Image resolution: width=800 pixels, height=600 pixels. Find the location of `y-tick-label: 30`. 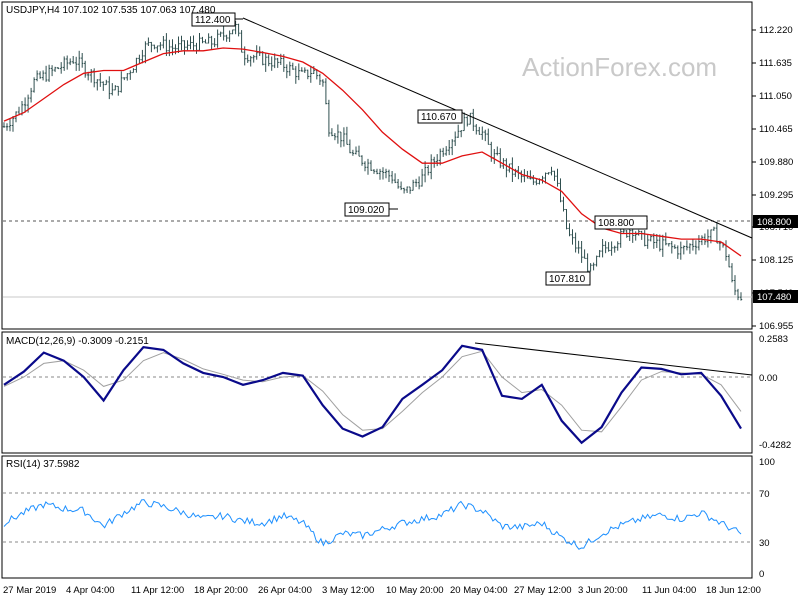

y-tick-label: 30 is located at coordinates (764, 543).